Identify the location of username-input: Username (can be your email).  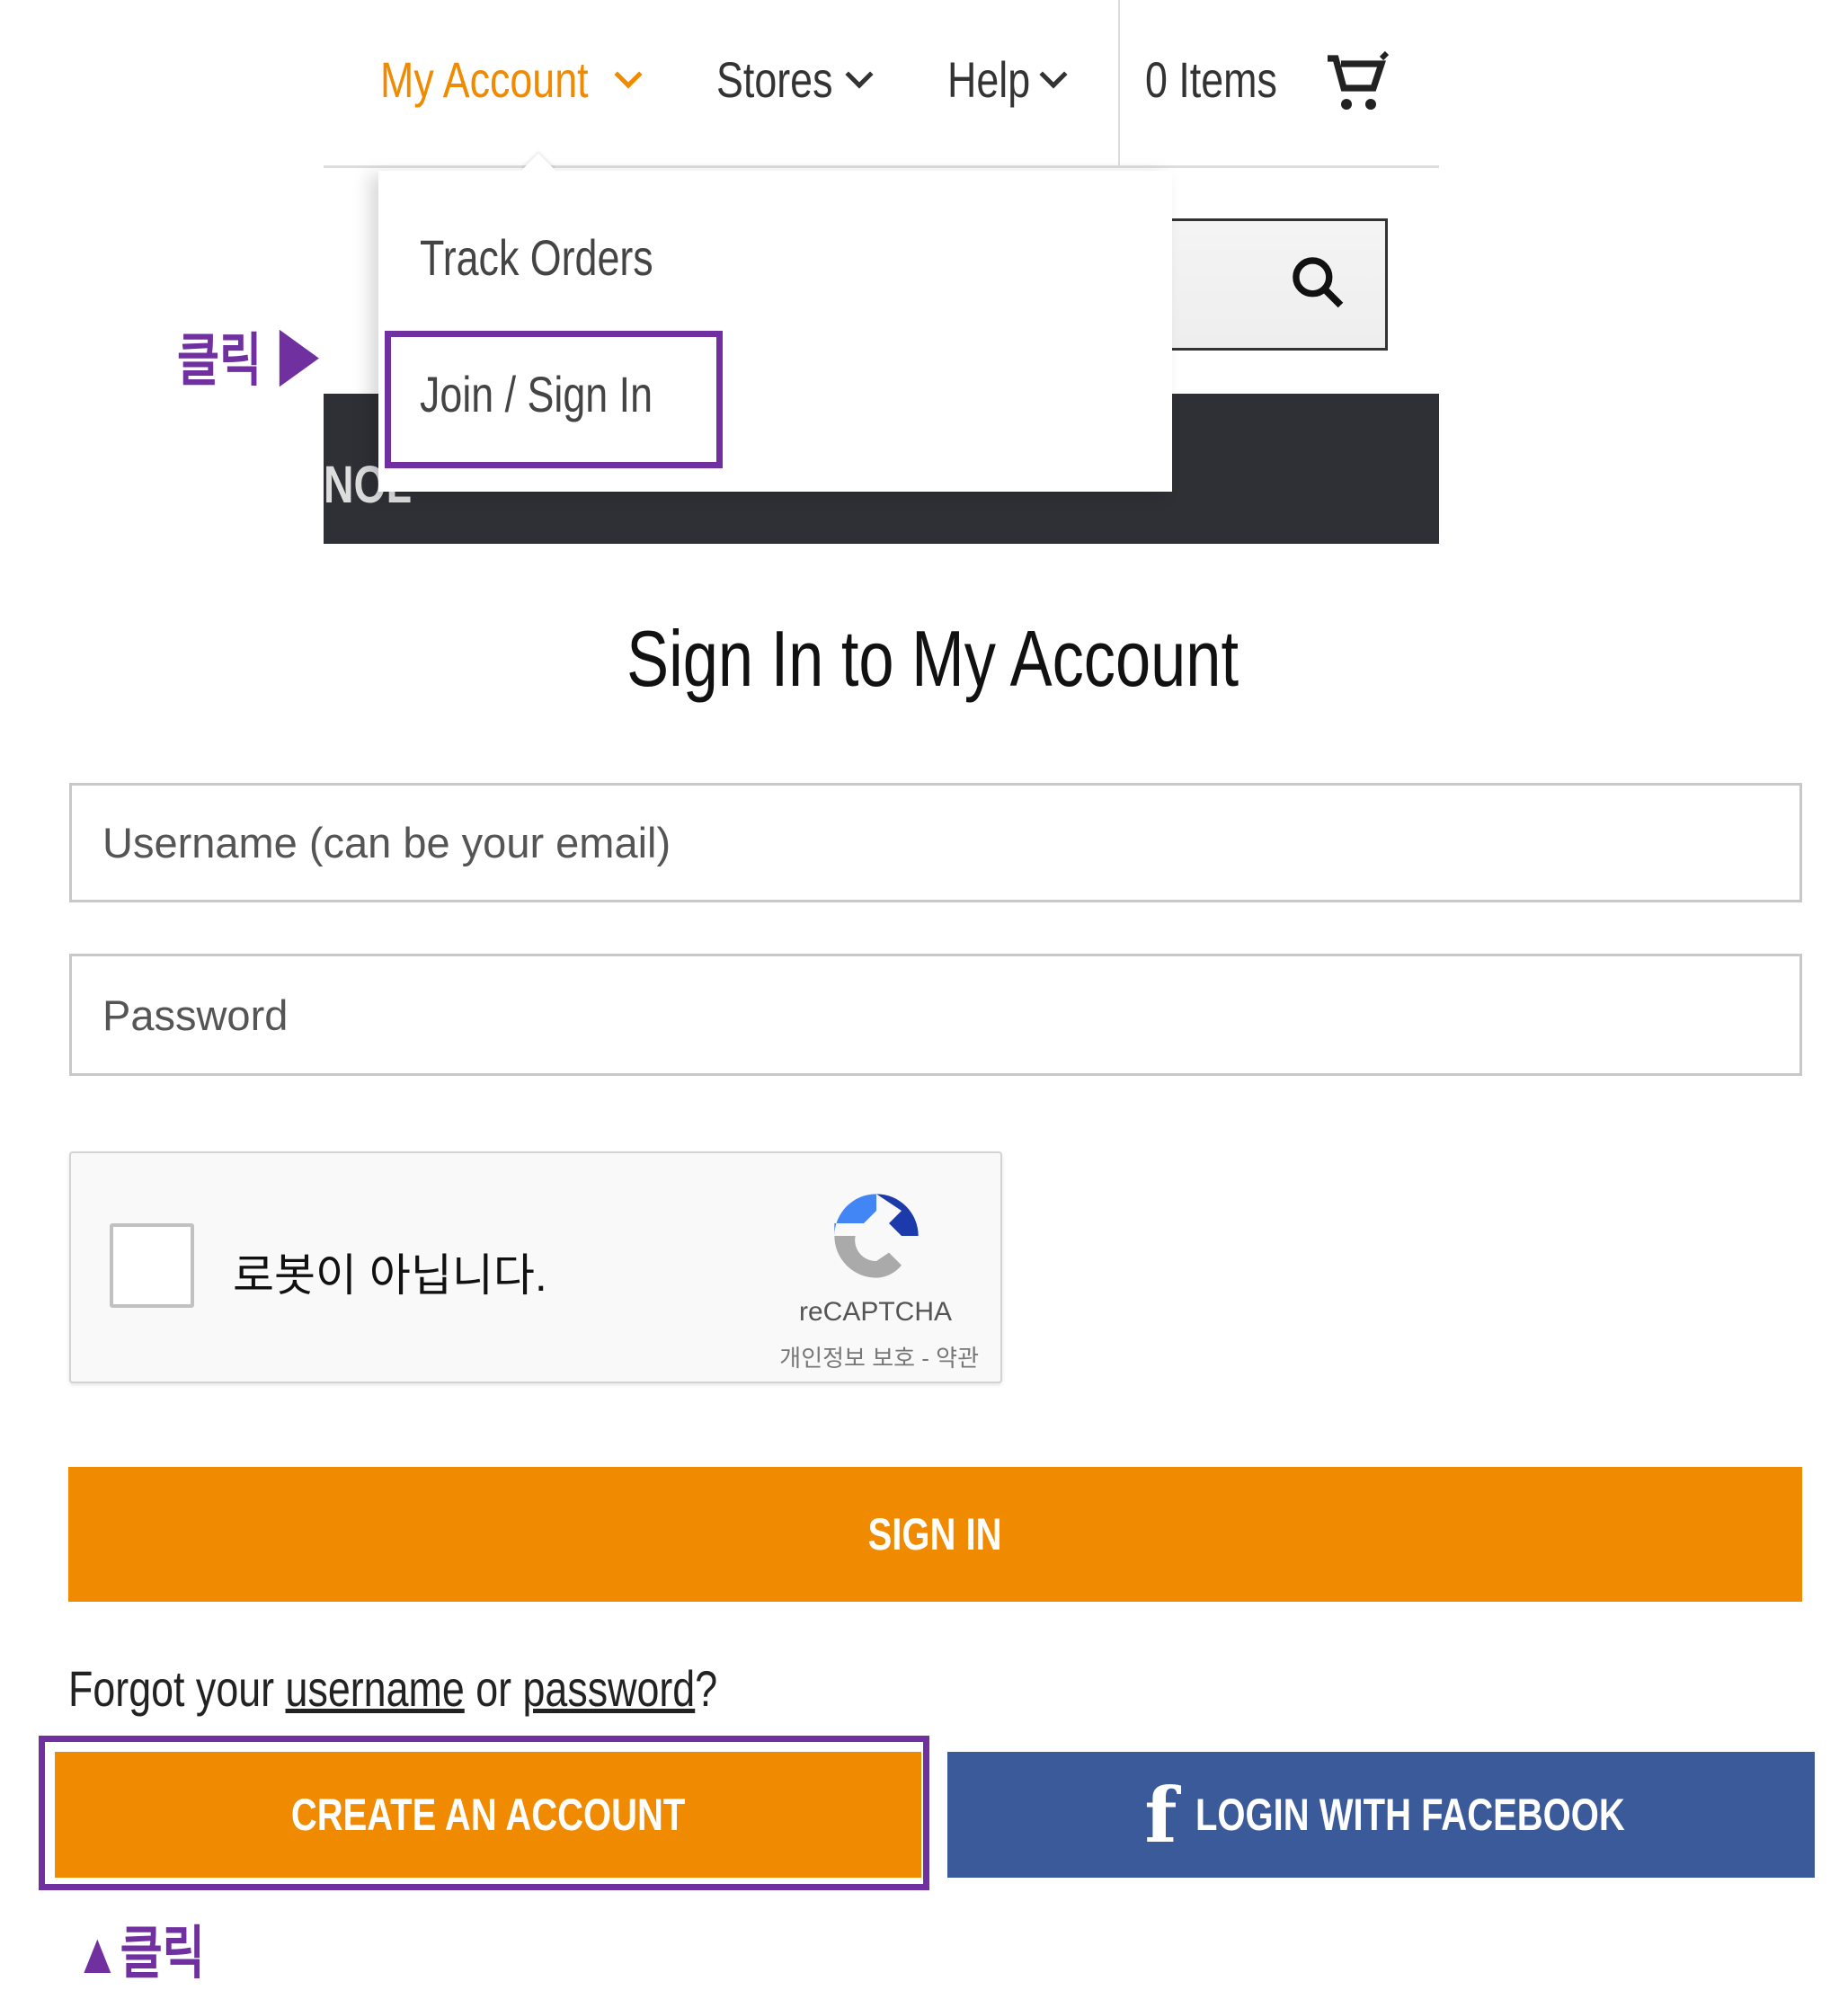
(936, 842).